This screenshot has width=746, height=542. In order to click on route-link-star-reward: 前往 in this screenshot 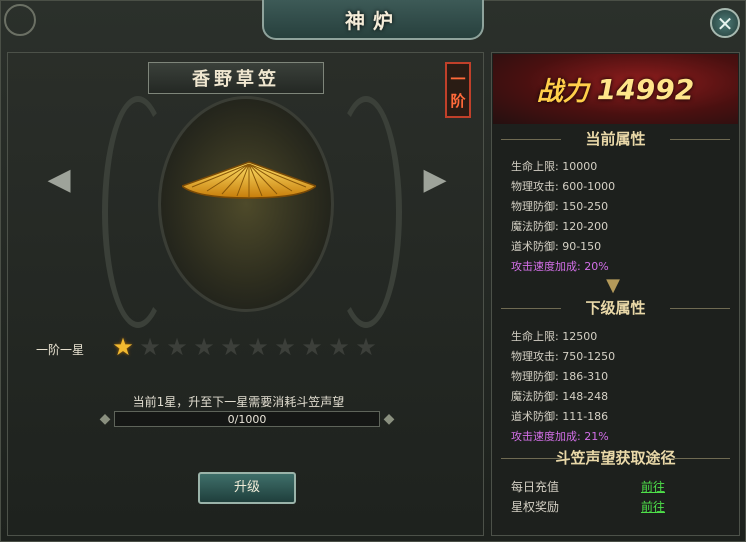, I will do `click(653, 506)`.